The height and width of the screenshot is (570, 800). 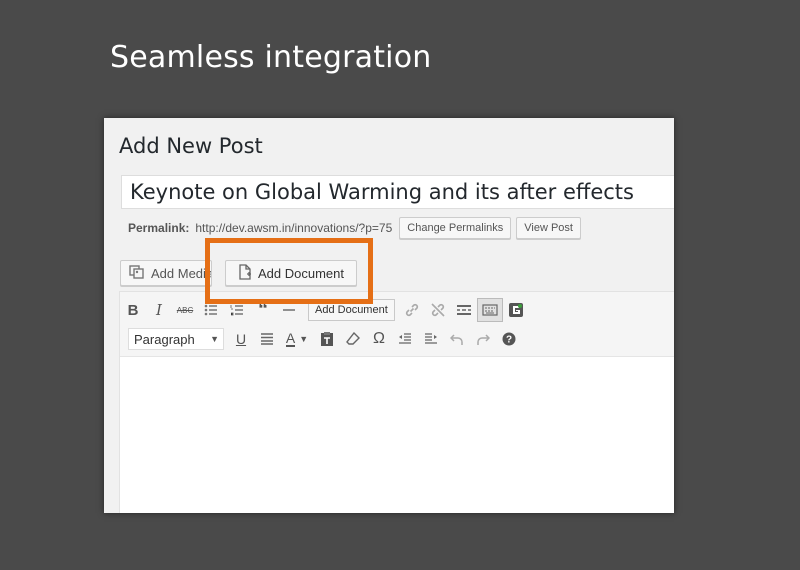 I want to click on blockquote-icon: “, so click(x=263, y=310).